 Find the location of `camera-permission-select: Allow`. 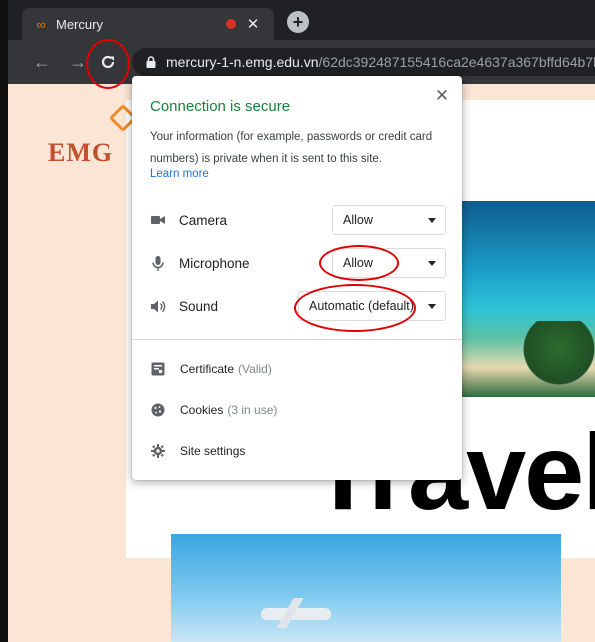

camera-permission-select: Allow is located at coordinates (389, 220).